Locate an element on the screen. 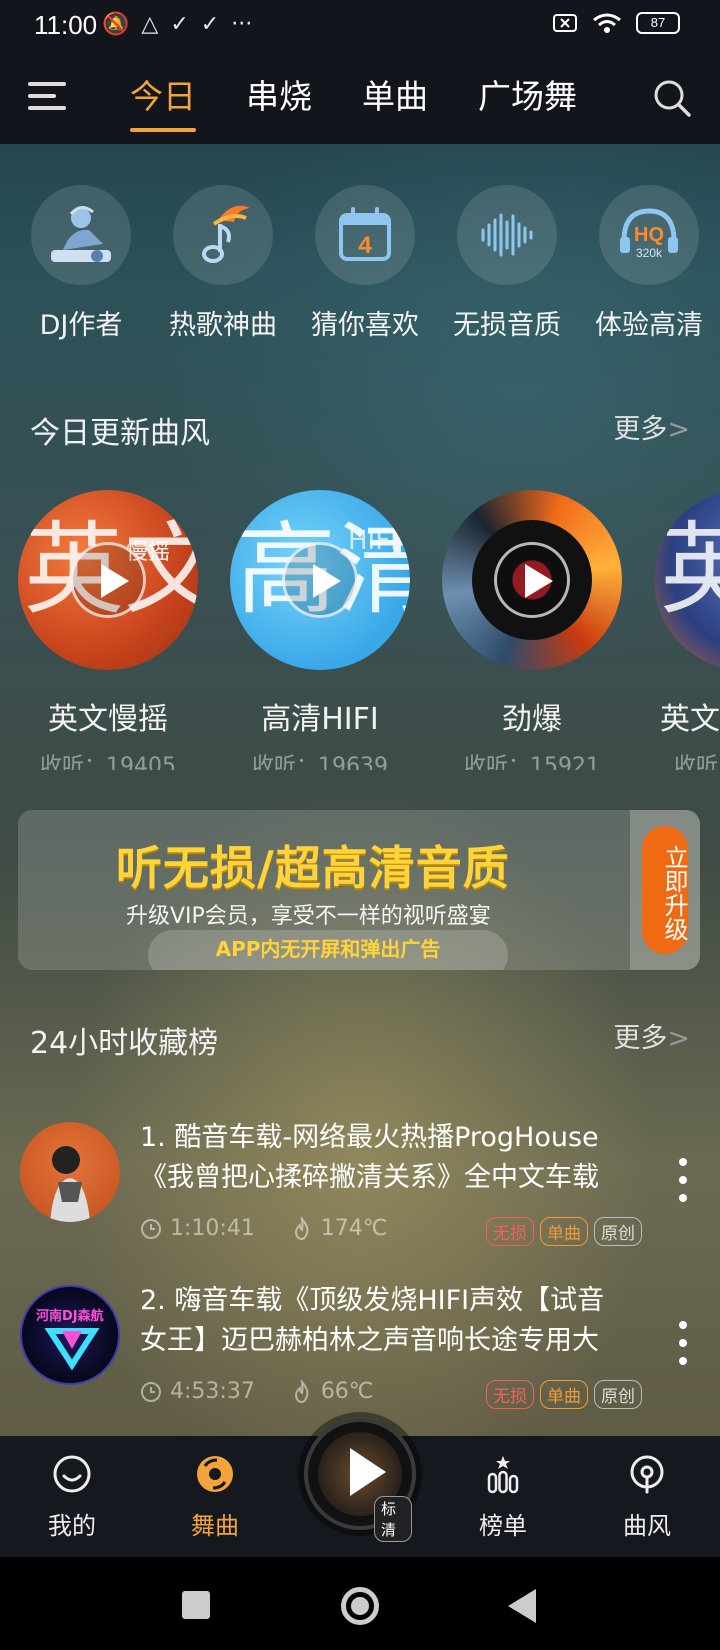 The height and width of the screenshot is (1650, 720). shortcut-label: 热歌神曲 is located at coordinates (223, 325).